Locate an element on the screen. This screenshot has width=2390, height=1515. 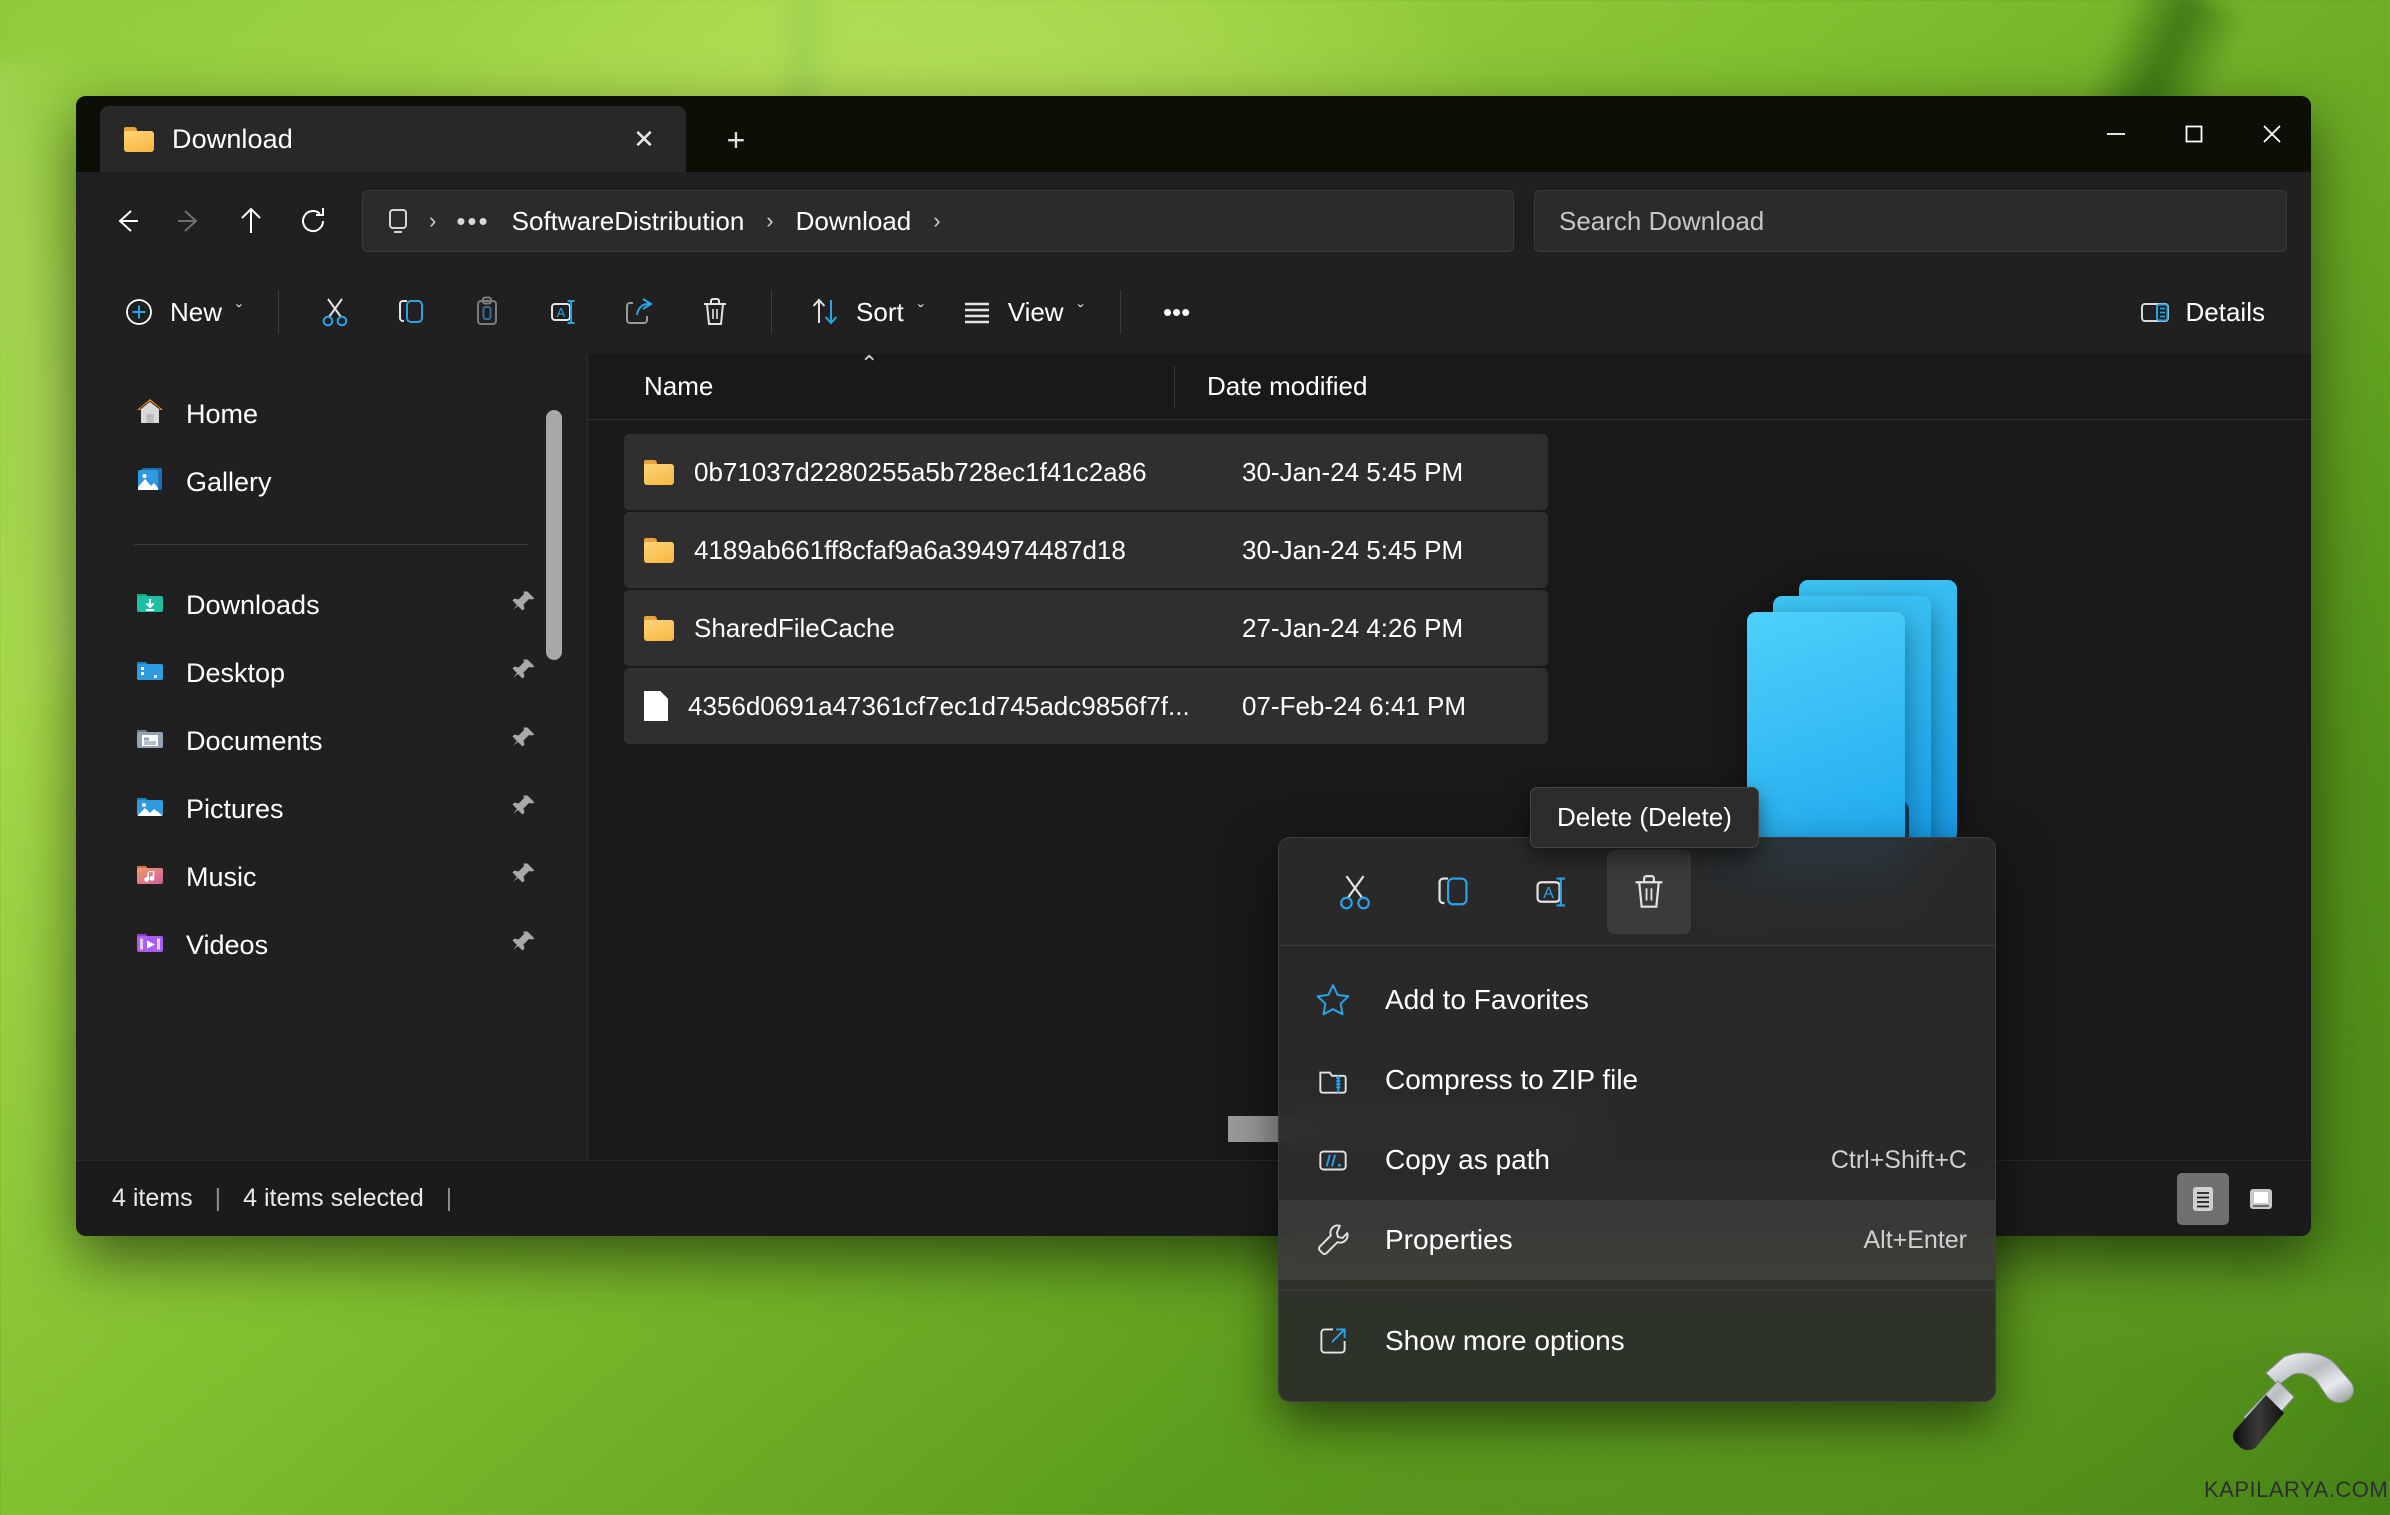
sidebar-item-gallery: Gallery is located at coordinates (332, 482).